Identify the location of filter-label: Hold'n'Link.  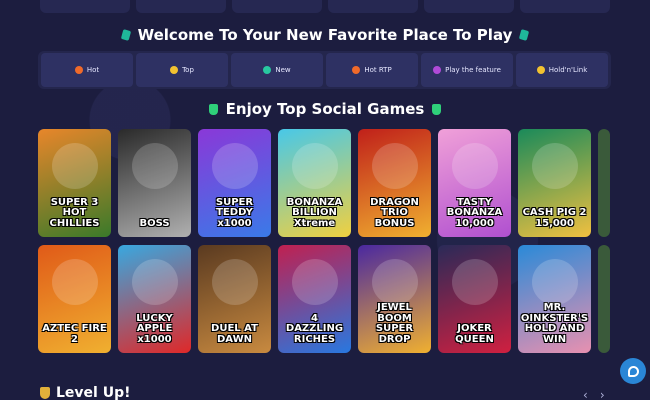
(568, 70).